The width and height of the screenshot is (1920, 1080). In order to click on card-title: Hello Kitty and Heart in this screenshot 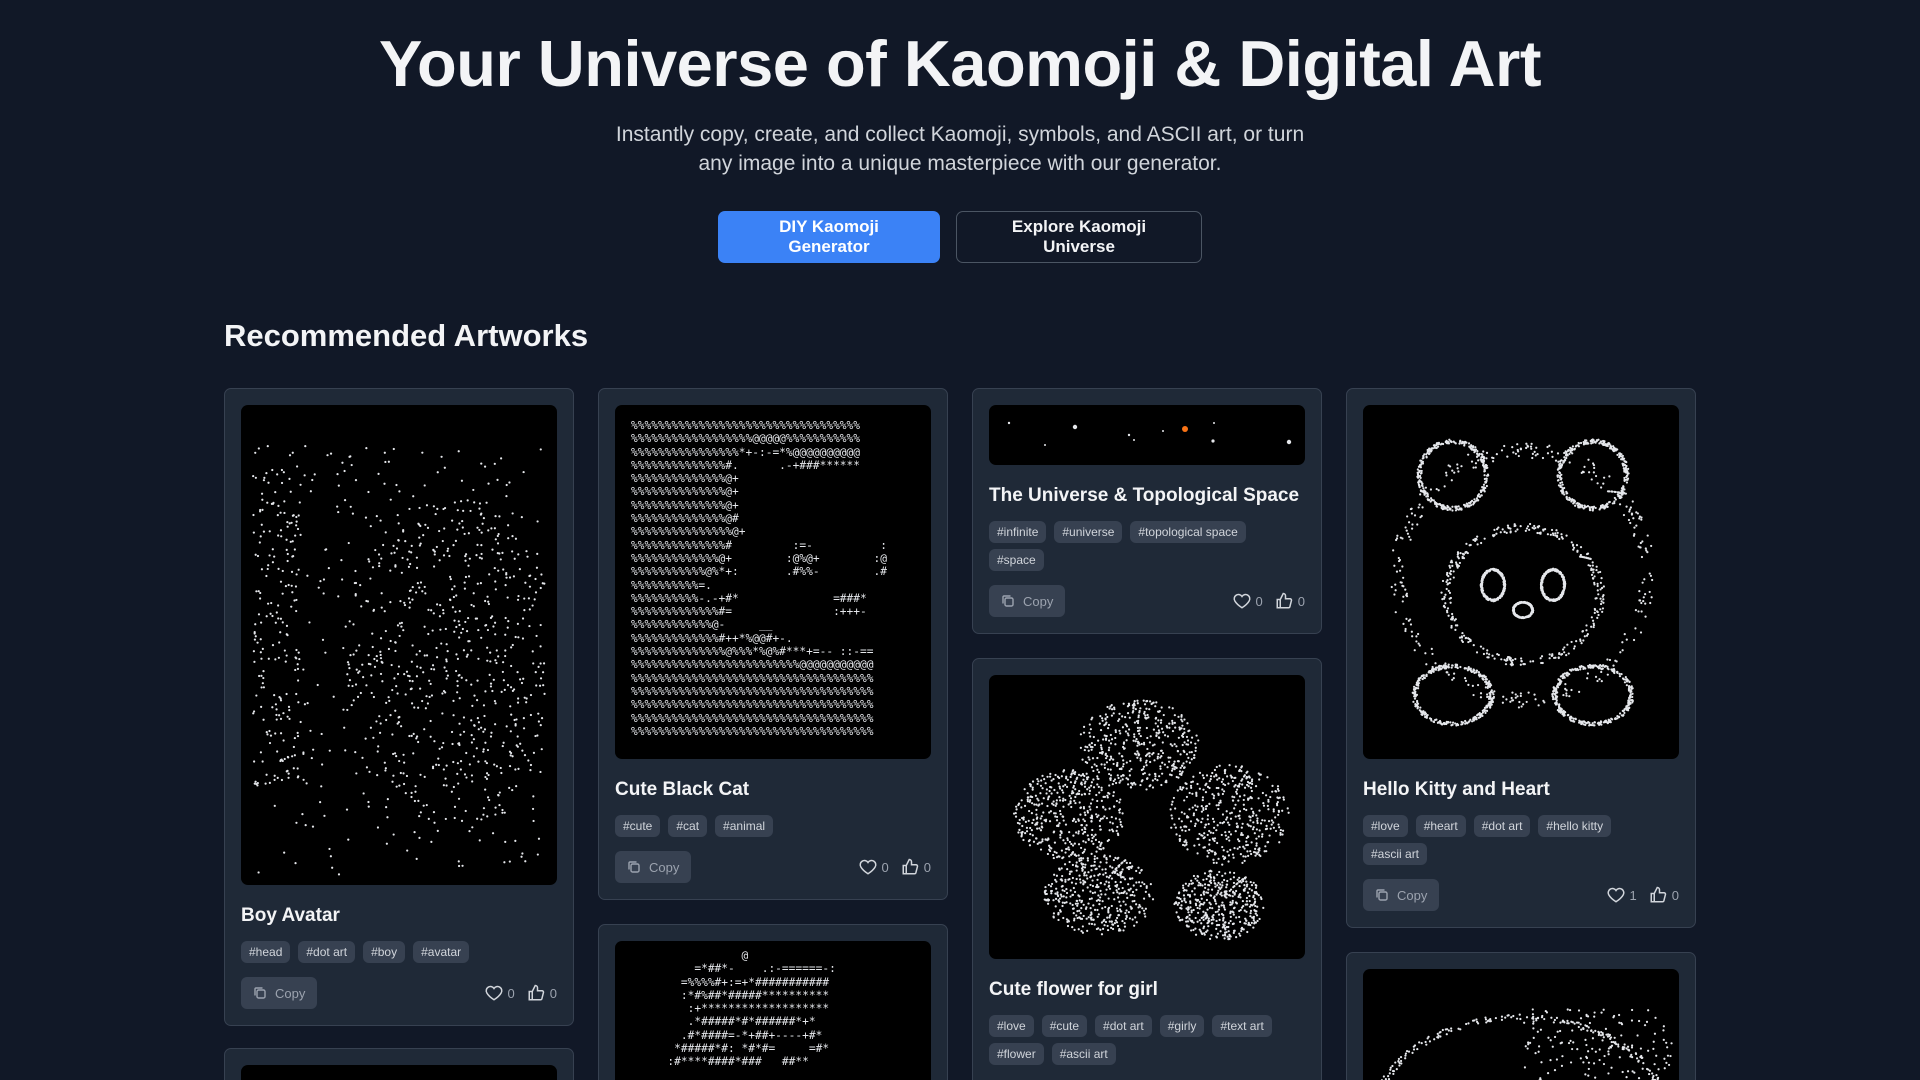, I will do `click(1456, 789)`.